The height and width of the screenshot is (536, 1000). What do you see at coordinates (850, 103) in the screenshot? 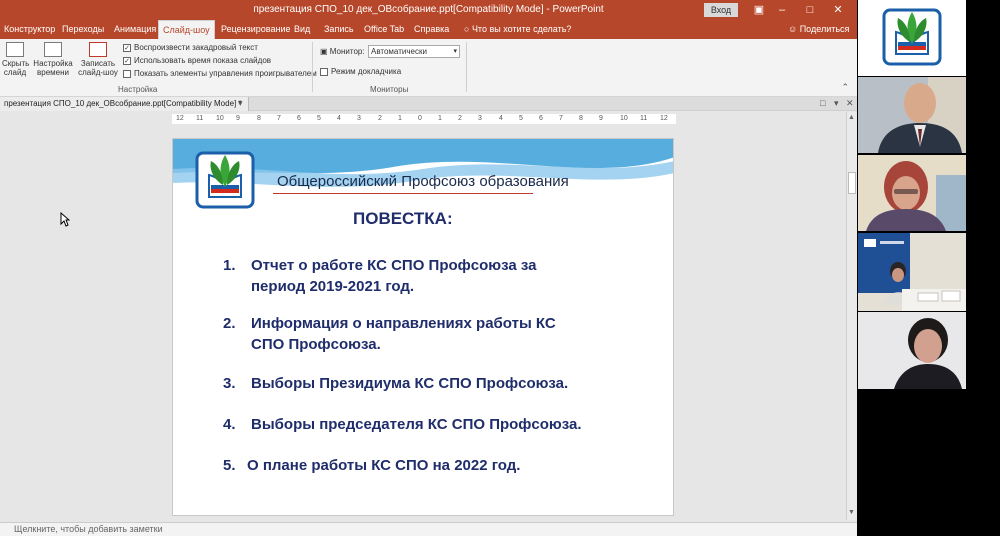
I see `close-tab-icon: ✕` at bounding box center [850, 103].